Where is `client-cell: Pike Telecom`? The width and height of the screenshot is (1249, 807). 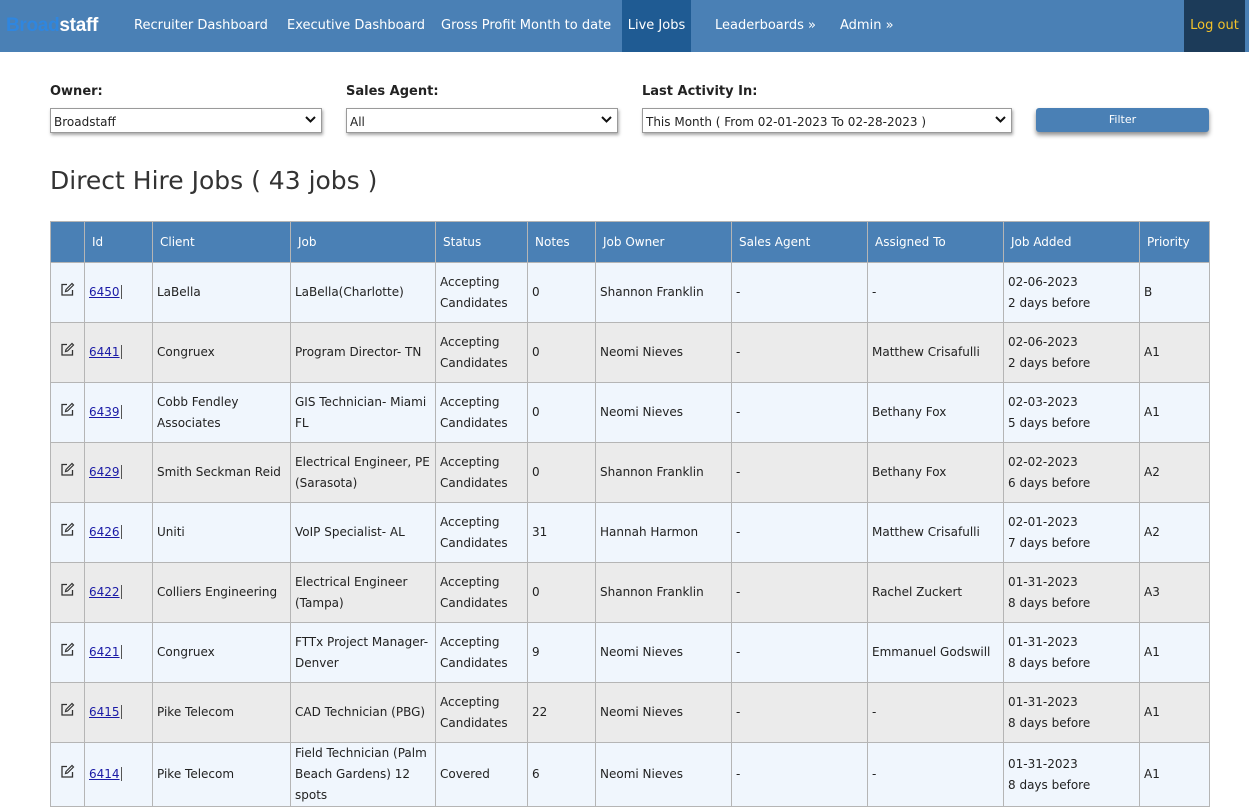 client-cell: Pike Telecom is located at coordinates (221, 774).